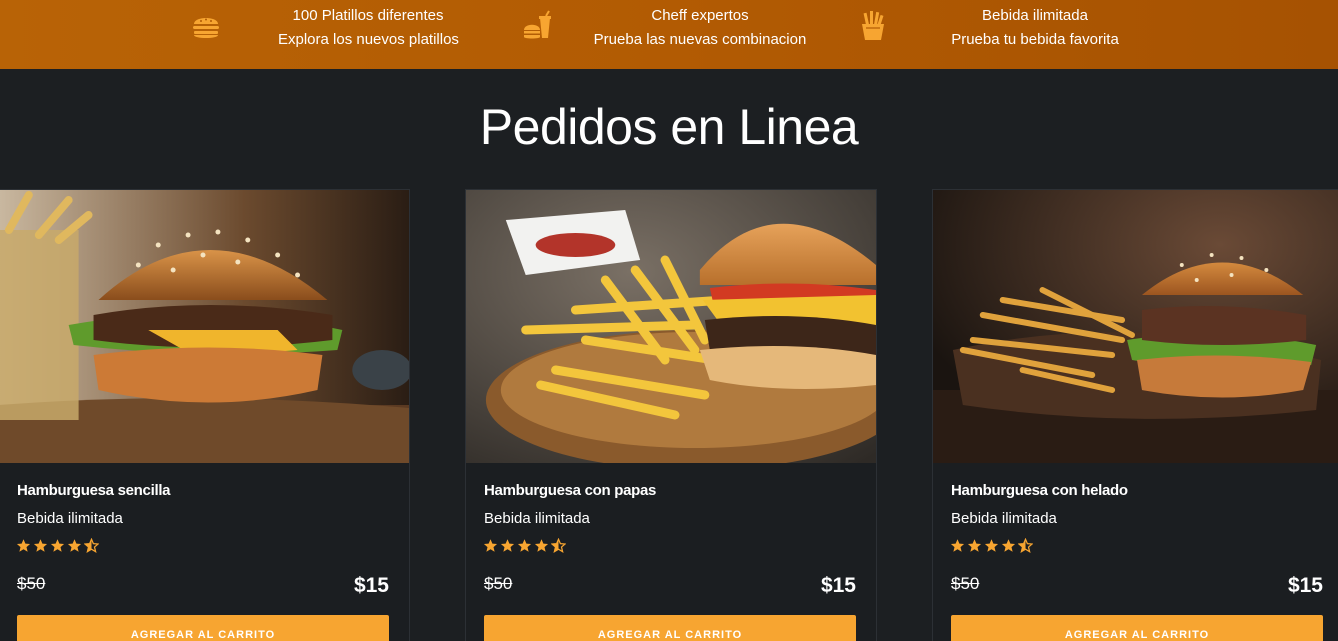  What do you see at coordinates (206, 28) in the screenshot?
I see `hamburger-icon` at bounding box center [206, 28].